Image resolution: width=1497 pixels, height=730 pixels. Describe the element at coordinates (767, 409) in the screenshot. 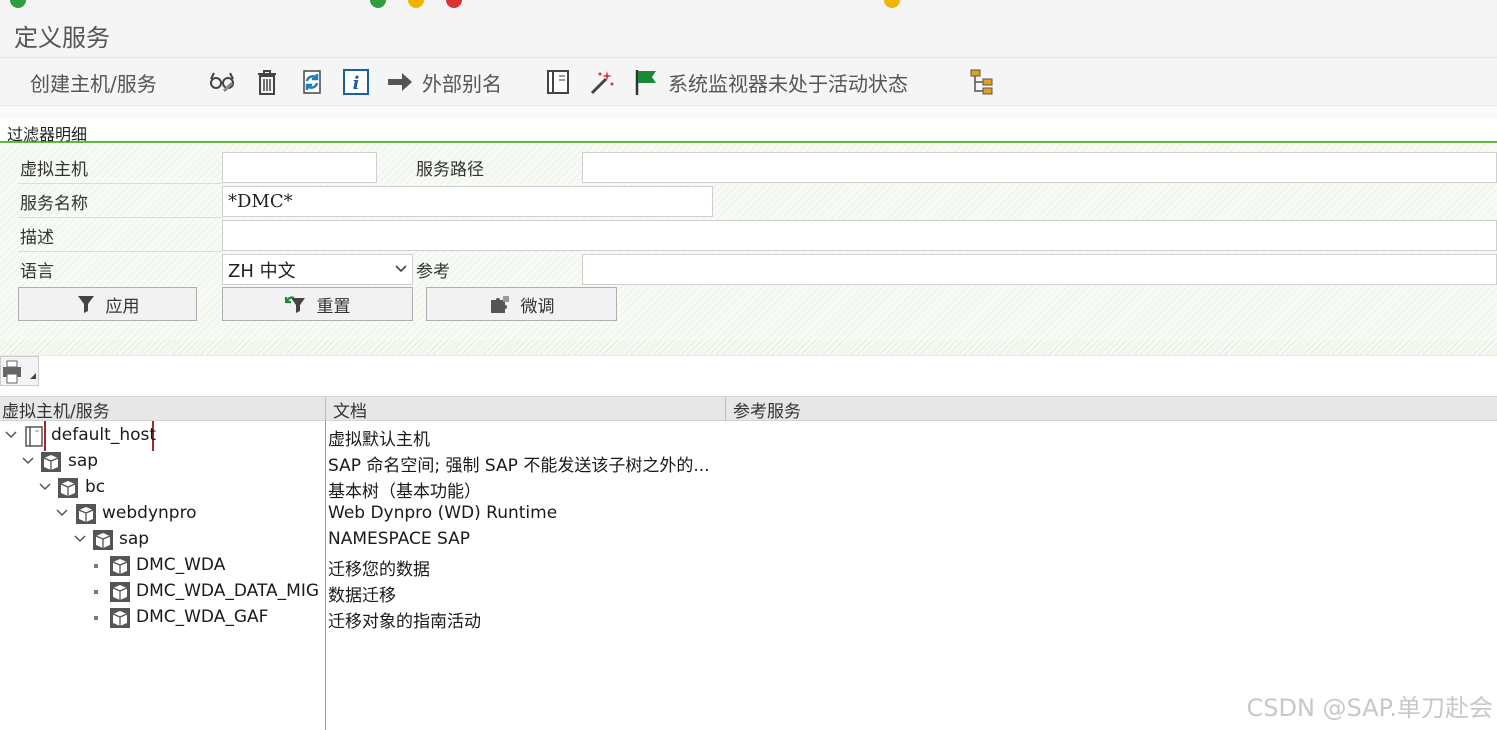

I see `col-header-reference: 参考服务` at that location.